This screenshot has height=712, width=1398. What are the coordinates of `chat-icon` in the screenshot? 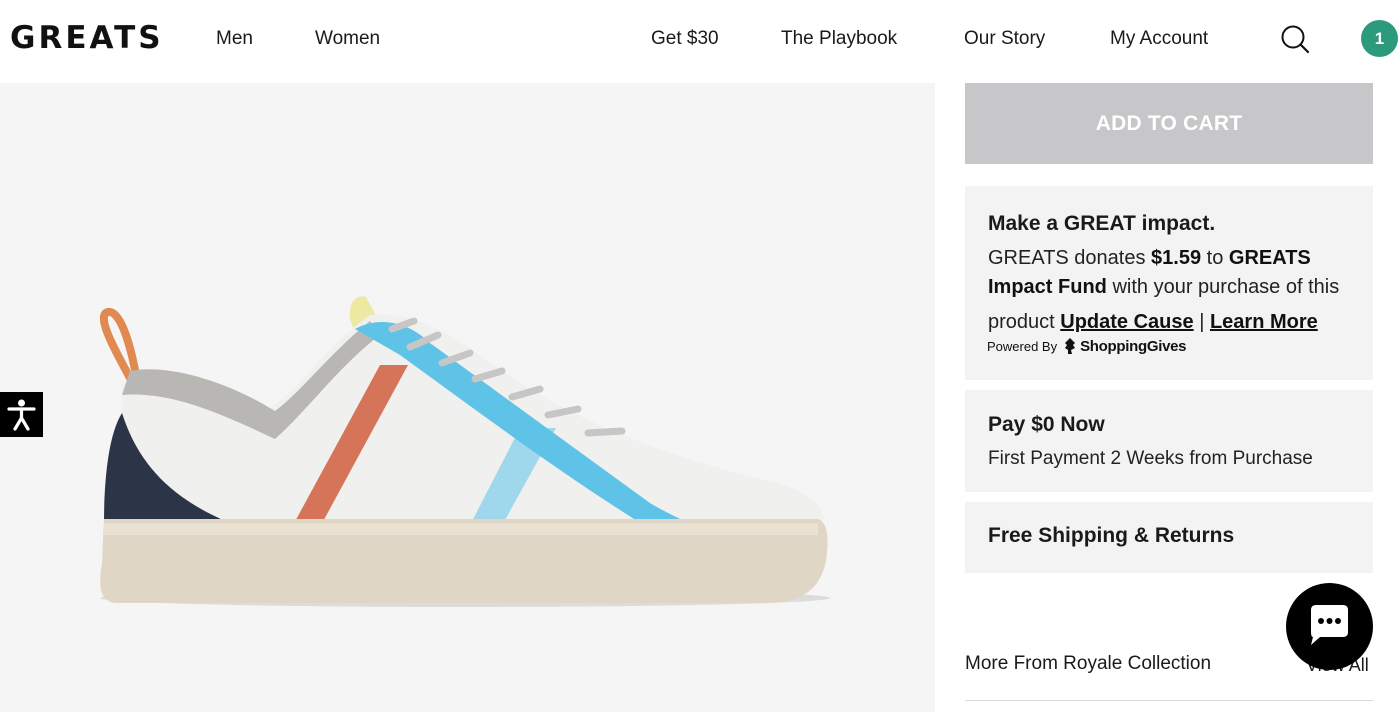 It's located at (1329, 625).